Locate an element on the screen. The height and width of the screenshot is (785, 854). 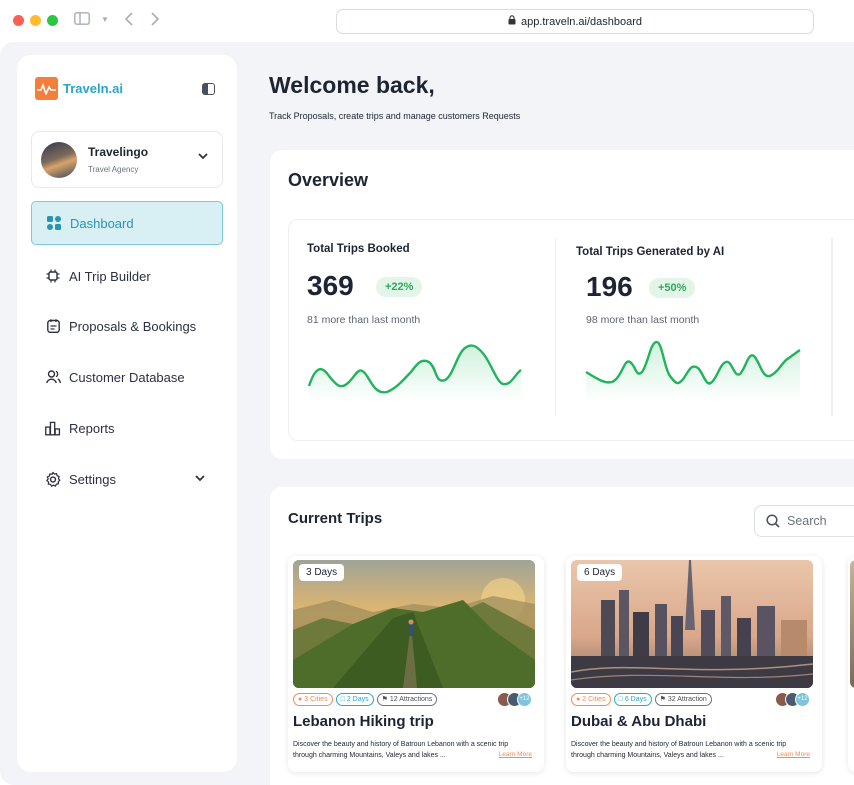
sidebar-item-proposals-bookings: Proposals & Bookings is located at coordinates (127, 326).